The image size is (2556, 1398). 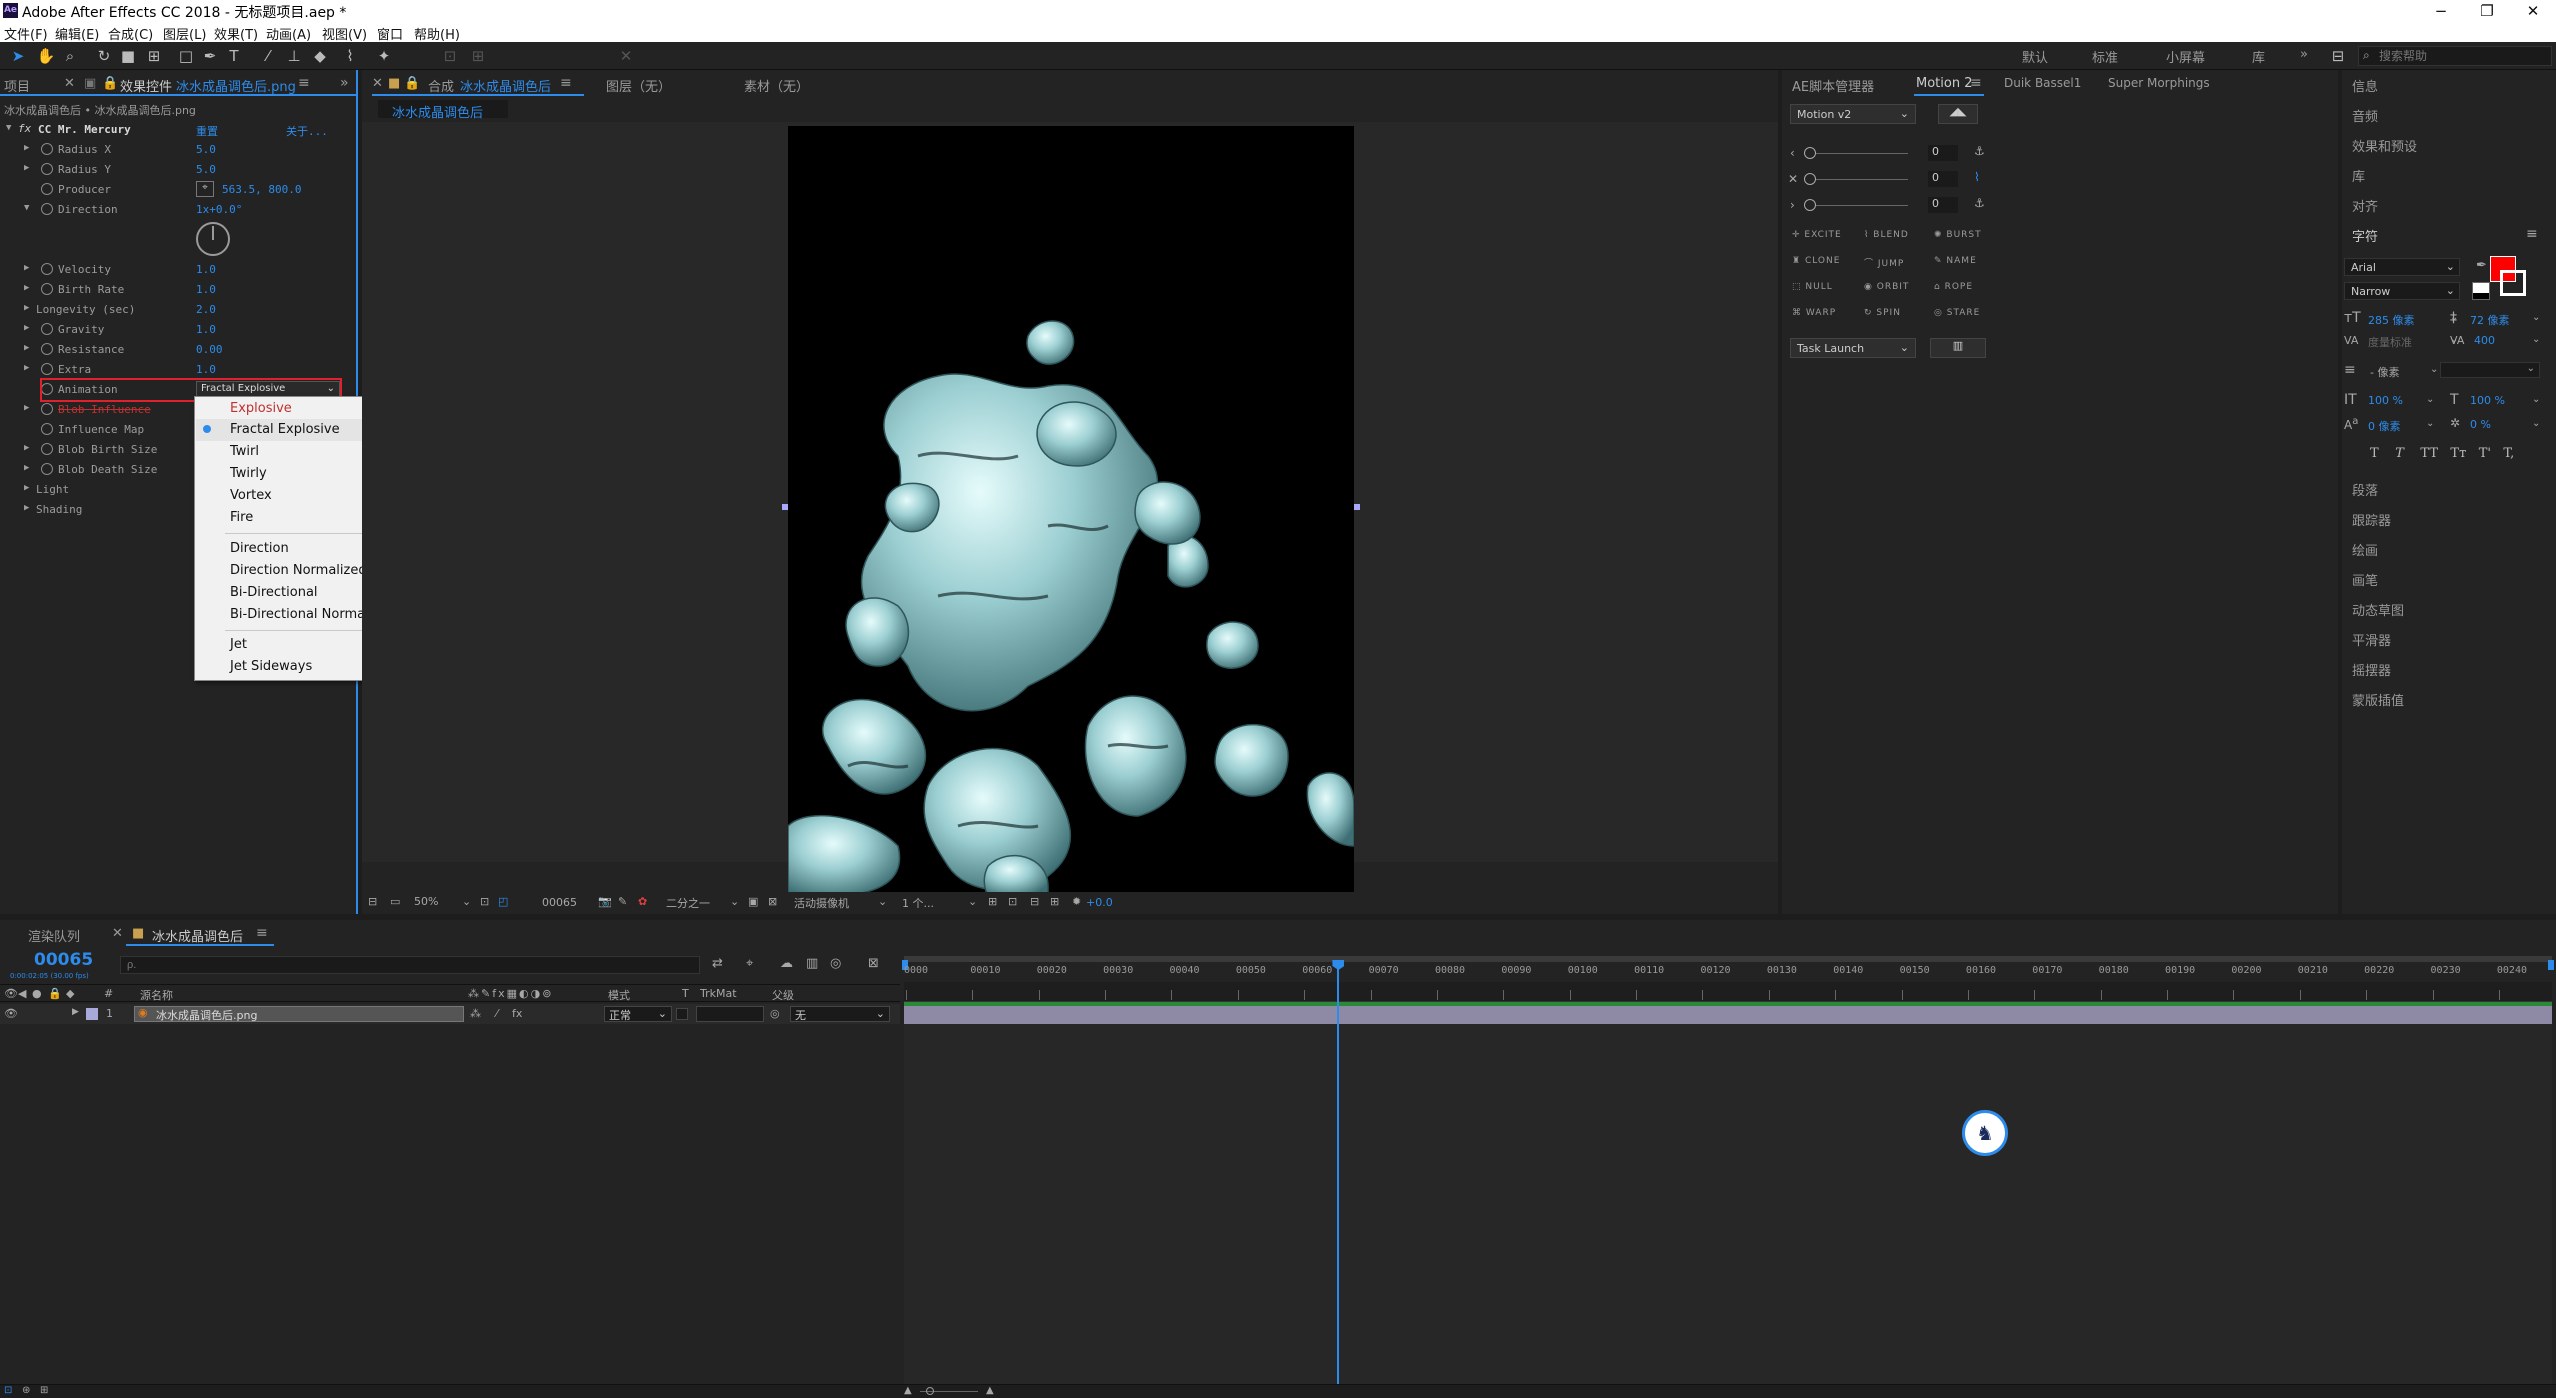 What do you see at coordinates (412, 83) in the screenshot?
I see `lock-icon: 🔒` at bounding box center [412, 83].